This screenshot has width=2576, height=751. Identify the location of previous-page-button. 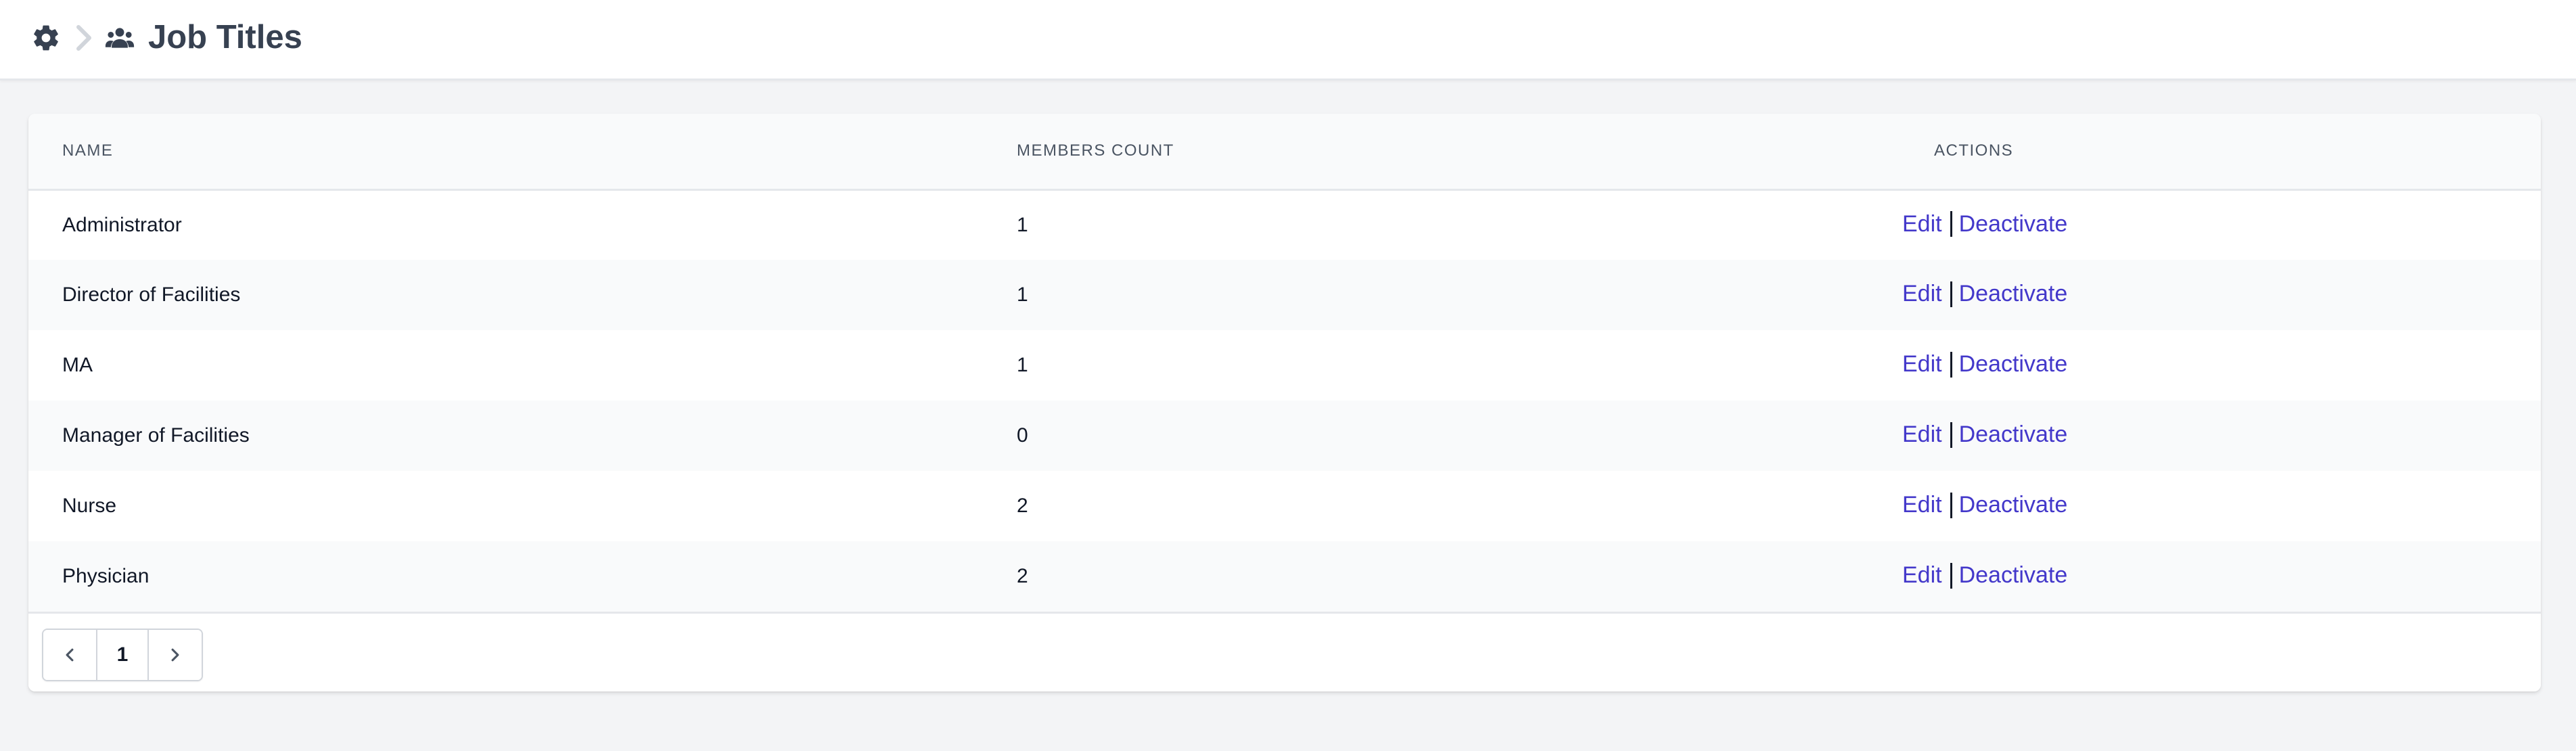
(69, 655).